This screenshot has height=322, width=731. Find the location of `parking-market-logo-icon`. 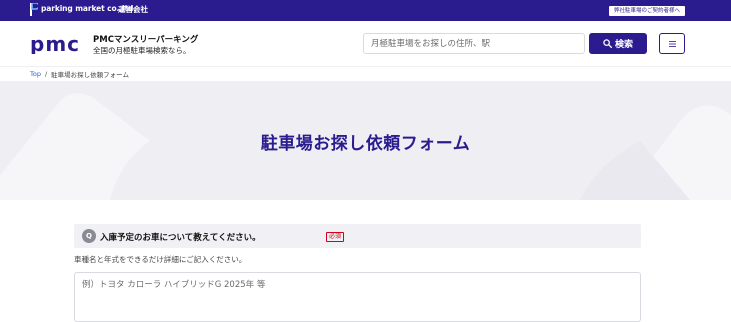

parking-market-logo-icon is located at coordinates (34, 9).